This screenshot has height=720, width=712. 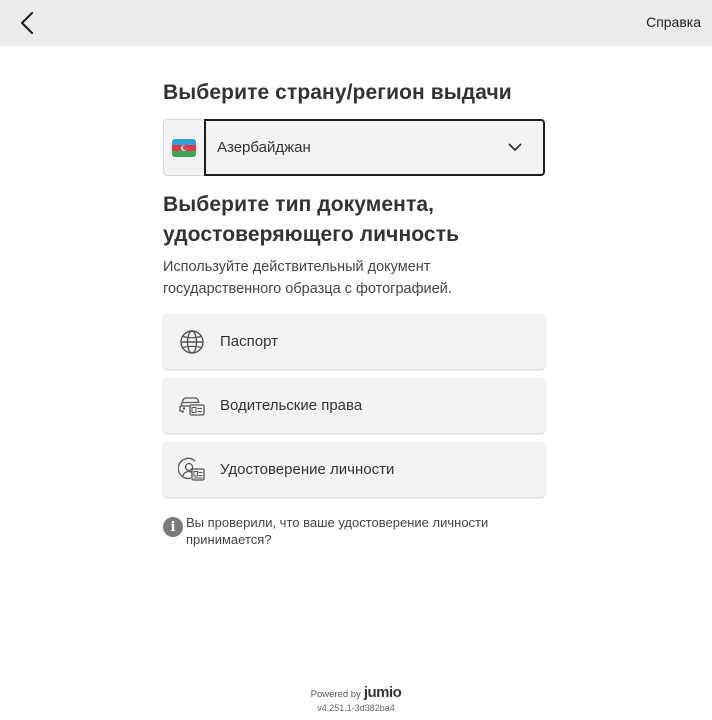 I want to click on version-label: v4.251.1-3d382ba4, so click(x=356, y=708).